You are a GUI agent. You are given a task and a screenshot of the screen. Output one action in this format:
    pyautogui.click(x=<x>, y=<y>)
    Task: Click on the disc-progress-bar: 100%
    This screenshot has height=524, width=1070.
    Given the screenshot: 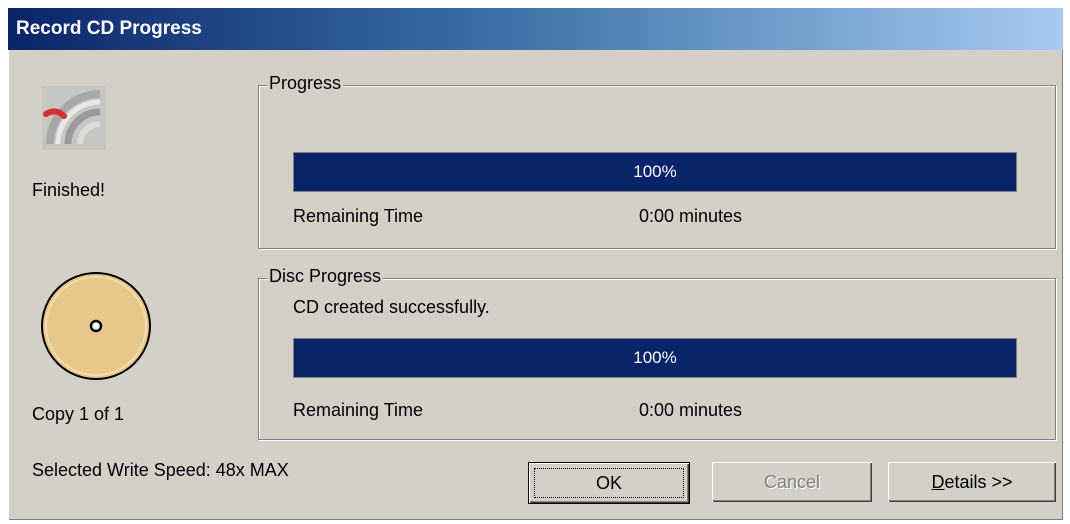 What is the action you would take?
    pyautogui.click(x=655, y=358)
    